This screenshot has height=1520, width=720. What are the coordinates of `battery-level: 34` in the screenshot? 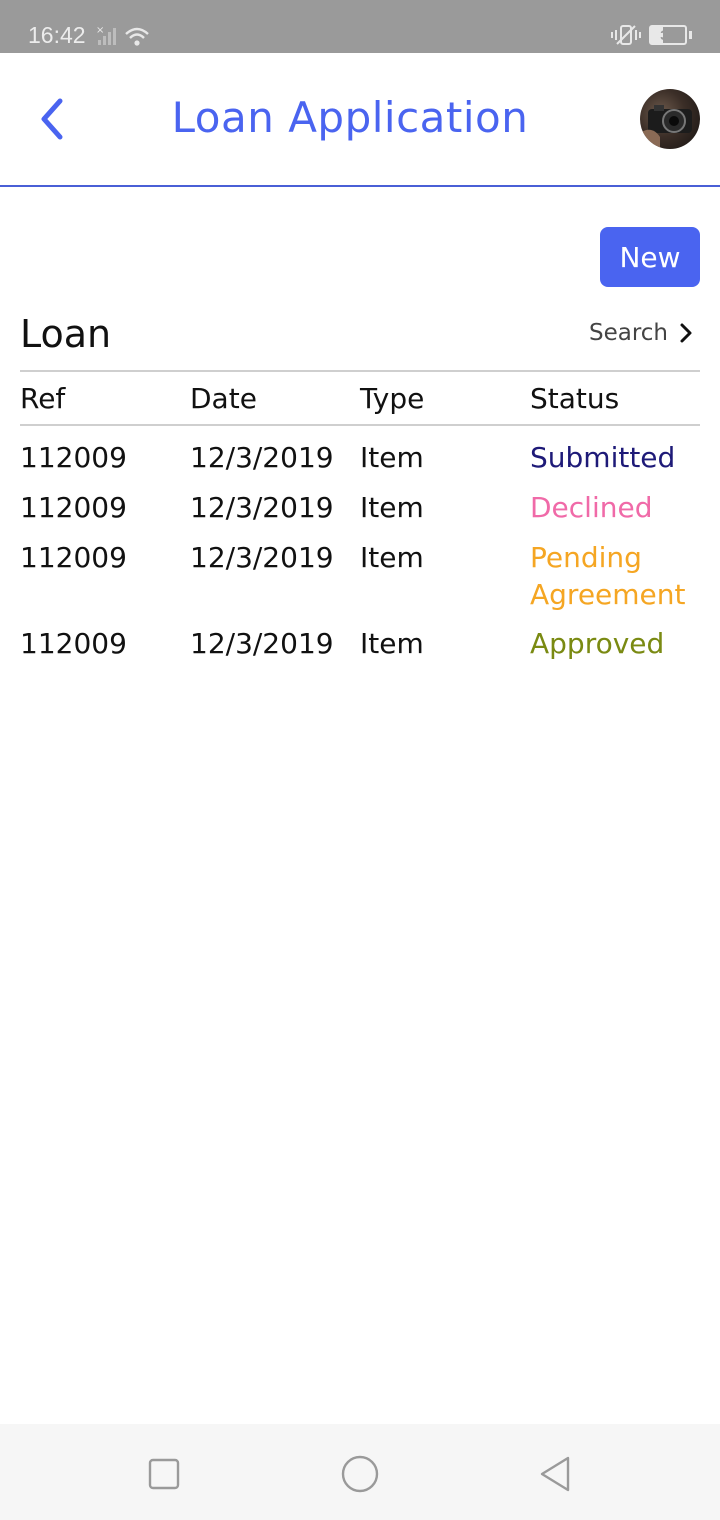 It's located at (668, 35).